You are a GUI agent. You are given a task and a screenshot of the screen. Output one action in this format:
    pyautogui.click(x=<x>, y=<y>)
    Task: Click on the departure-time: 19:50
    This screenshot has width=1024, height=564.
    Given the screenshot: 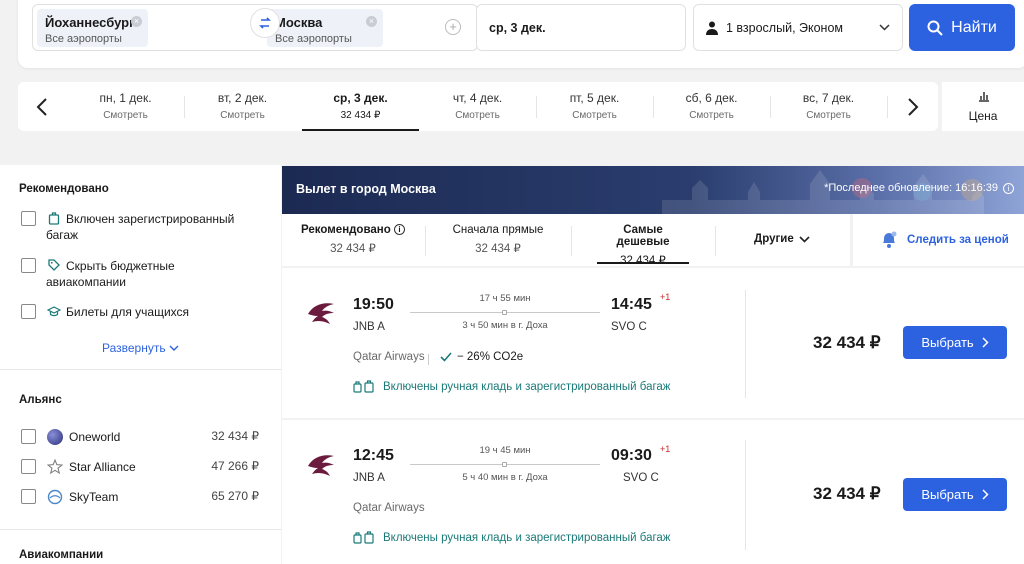 What is the action you would take?
    pyautogui.click(x=373, y=304)
    